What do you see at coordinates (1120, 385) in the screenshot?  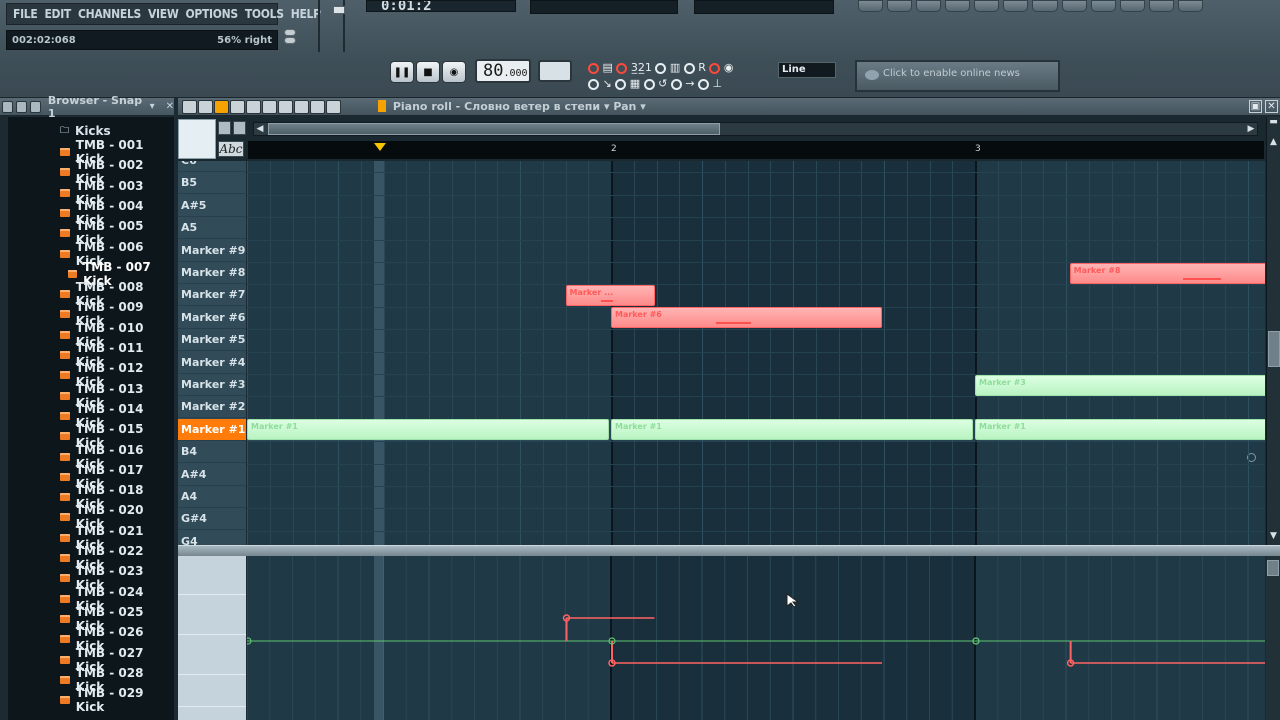 I see `marker-note: Marker #3` at bounding box center [1120, 385].